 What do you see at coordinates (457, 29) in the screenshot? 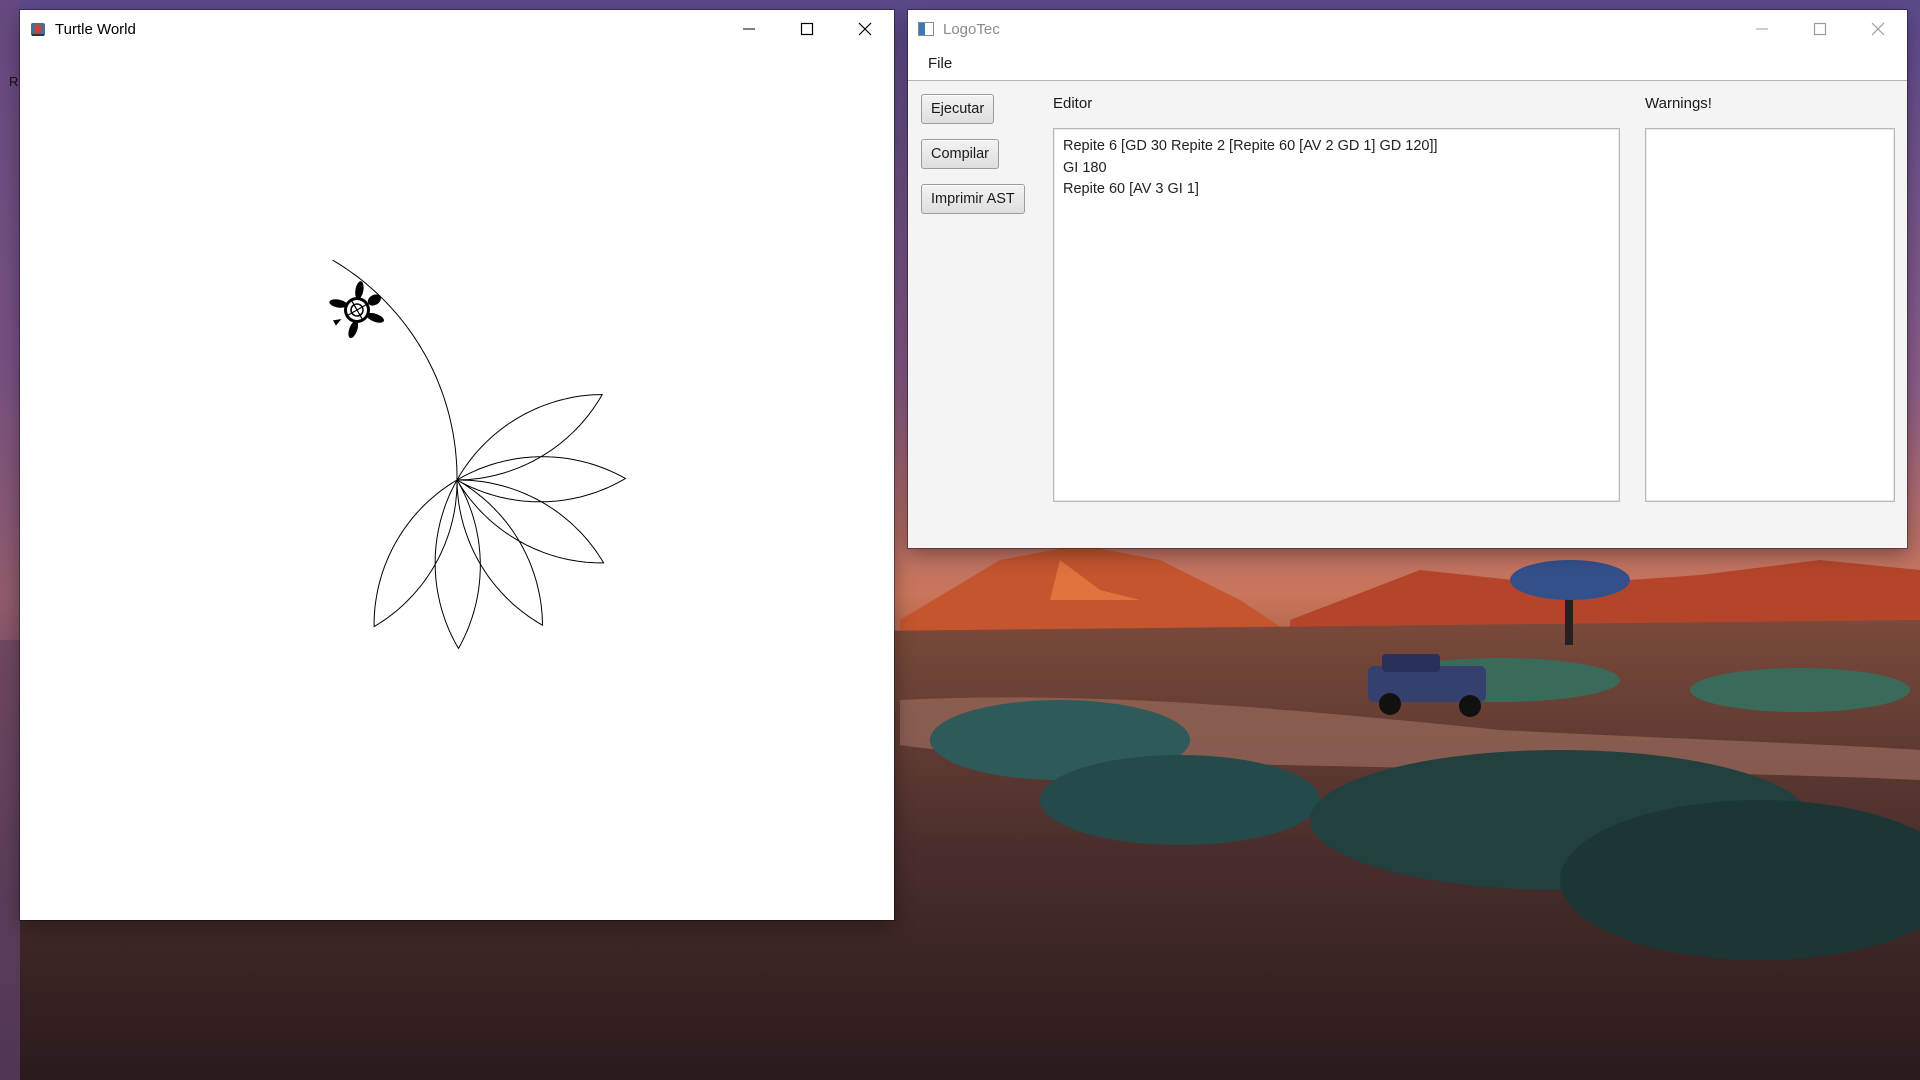
I see `turtle-world-titlebar: Turtle World` at bounding box center [457, 29].